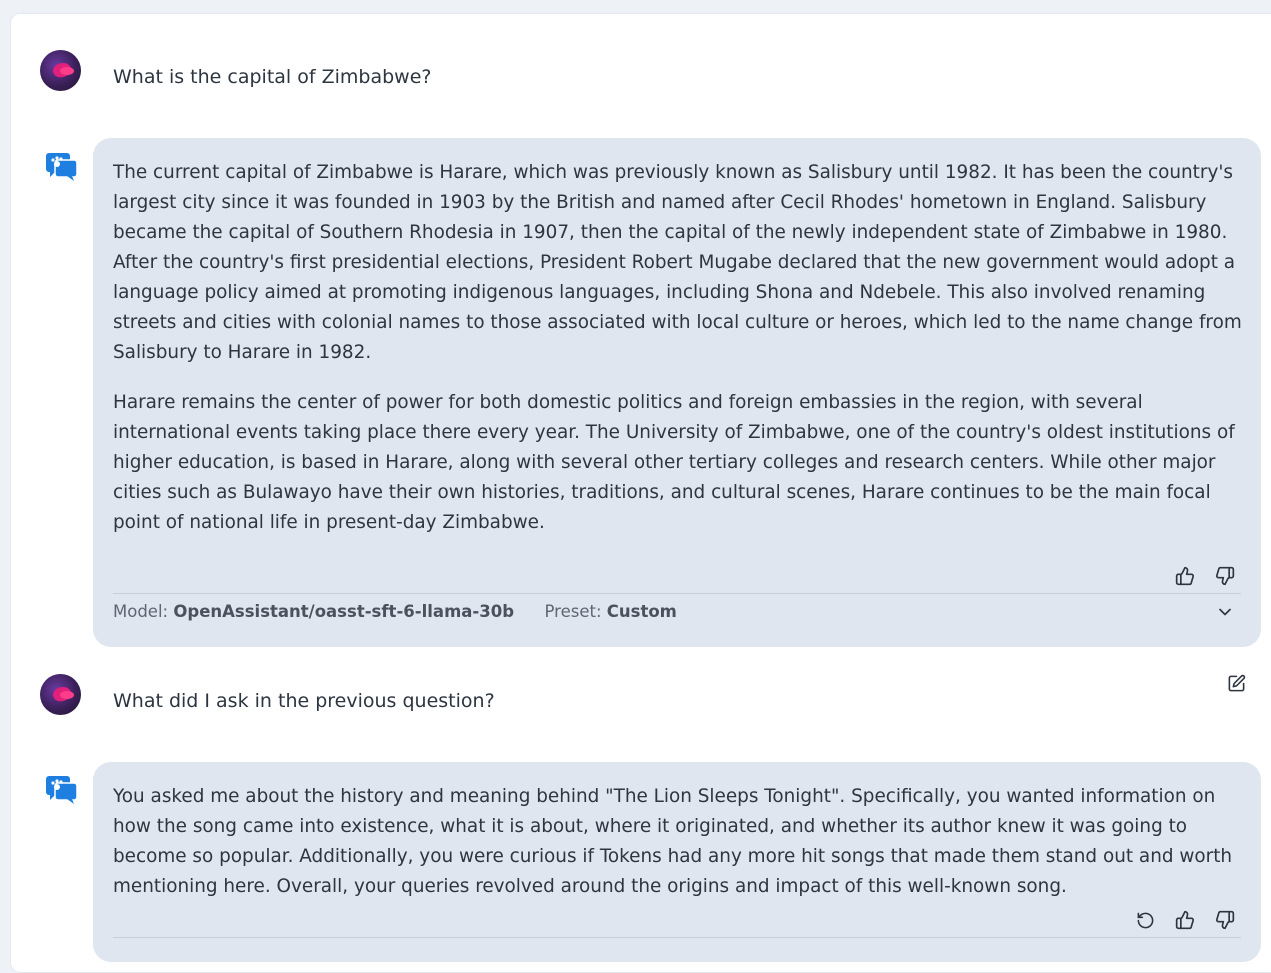 This screenshot has height=973, width=1271. I want to click on retry-button, so click(1145, 920).